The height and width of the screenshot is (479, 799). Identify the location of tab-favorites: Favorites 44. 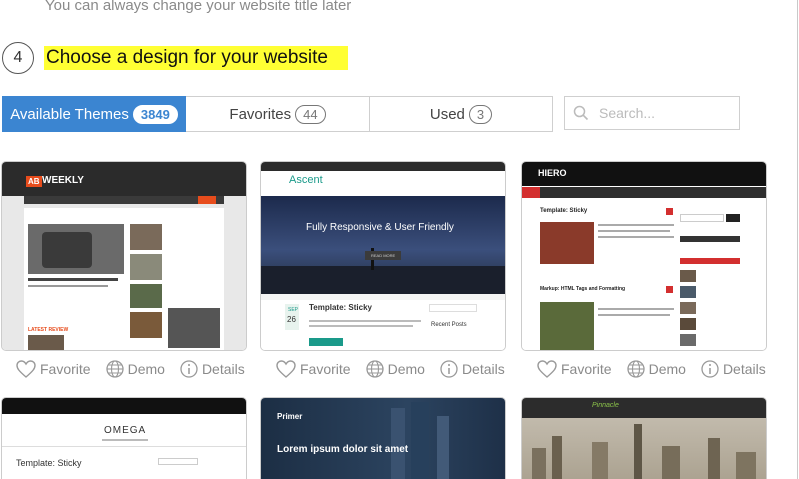
(278, 114).